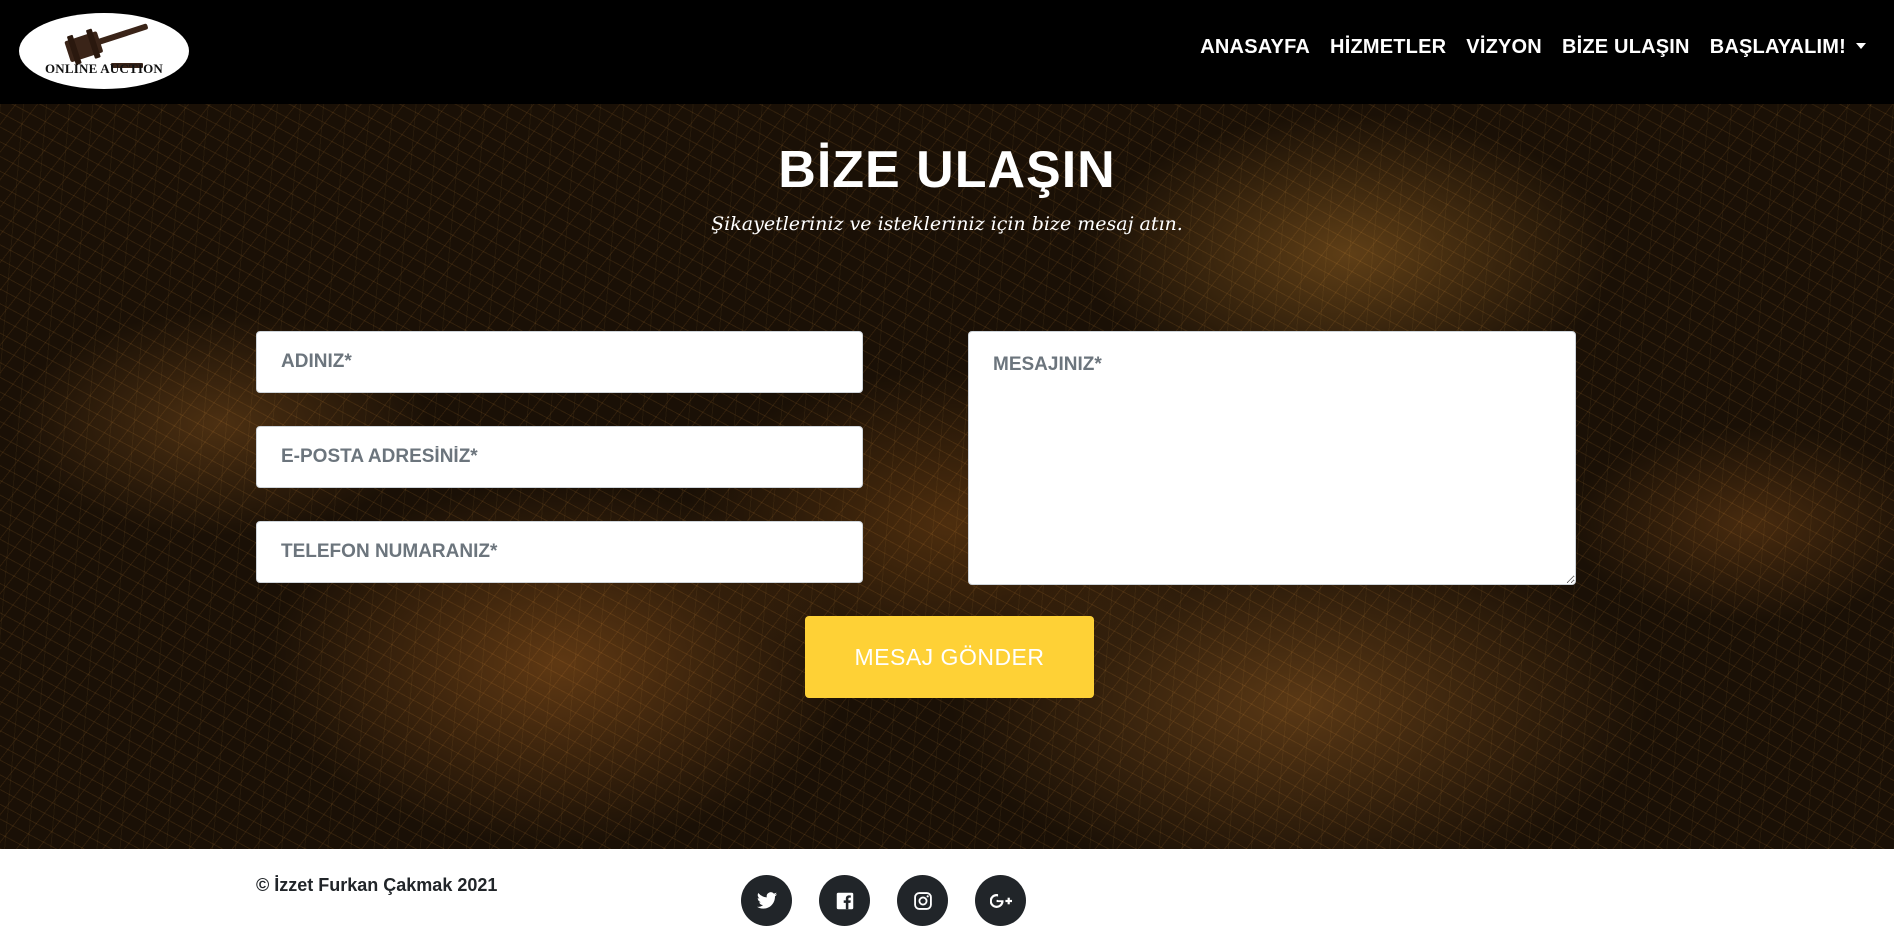  Describe the element at coordinates (1255, 47) in the screenshot. I see `nav-item-anasayfa: ANASAYFA` at that location.